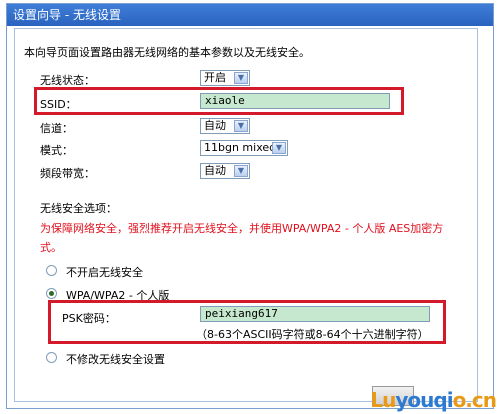 This screenshot has height=414, width=500. What do you see at coordinates (51, 293) in the screenshot?
I see `radio-wpa-personal` at bounding box center [51, 293].